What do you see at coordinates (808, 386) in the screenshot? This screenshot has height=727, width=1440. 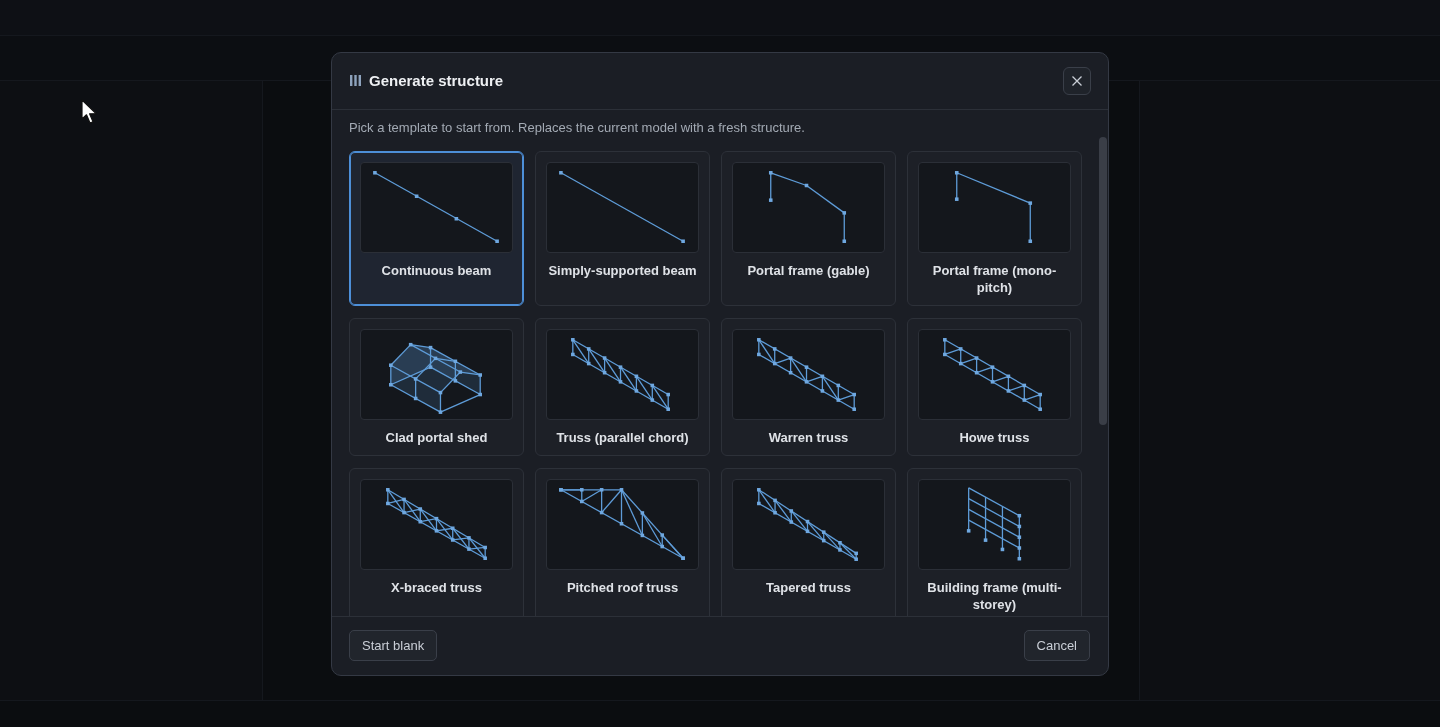 I see `template-card: Warren truss` at bounding box center [808, 386].